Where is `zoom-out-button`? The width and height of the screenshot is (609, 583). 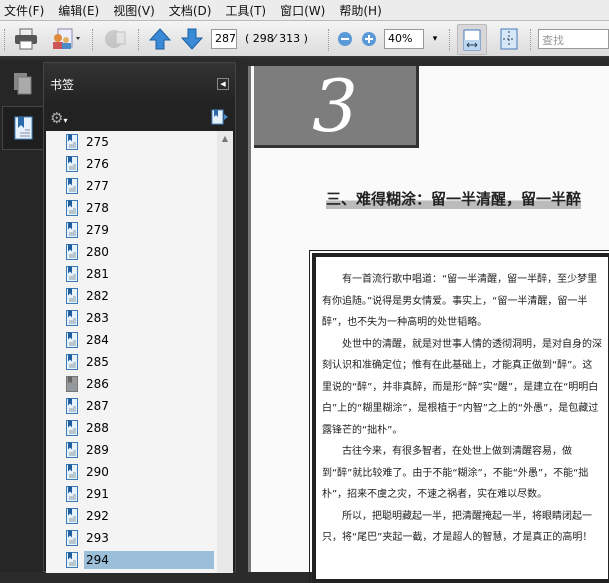 zoom-out-button is located at coordinates (345, 39).